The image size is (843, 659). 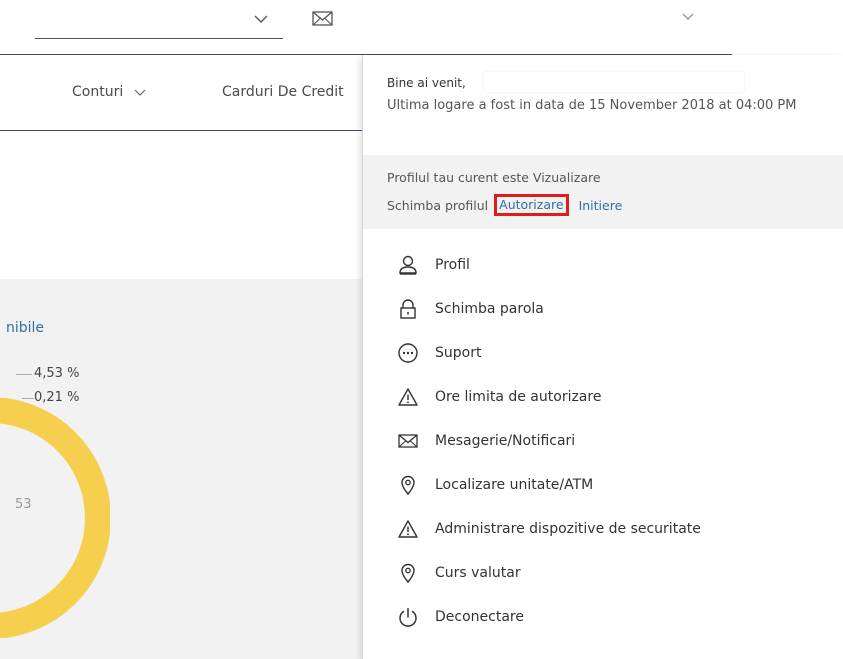 I want to click on menu-item-mesagerie: Mesagerie/Notificari, so click(x=603, y=441).